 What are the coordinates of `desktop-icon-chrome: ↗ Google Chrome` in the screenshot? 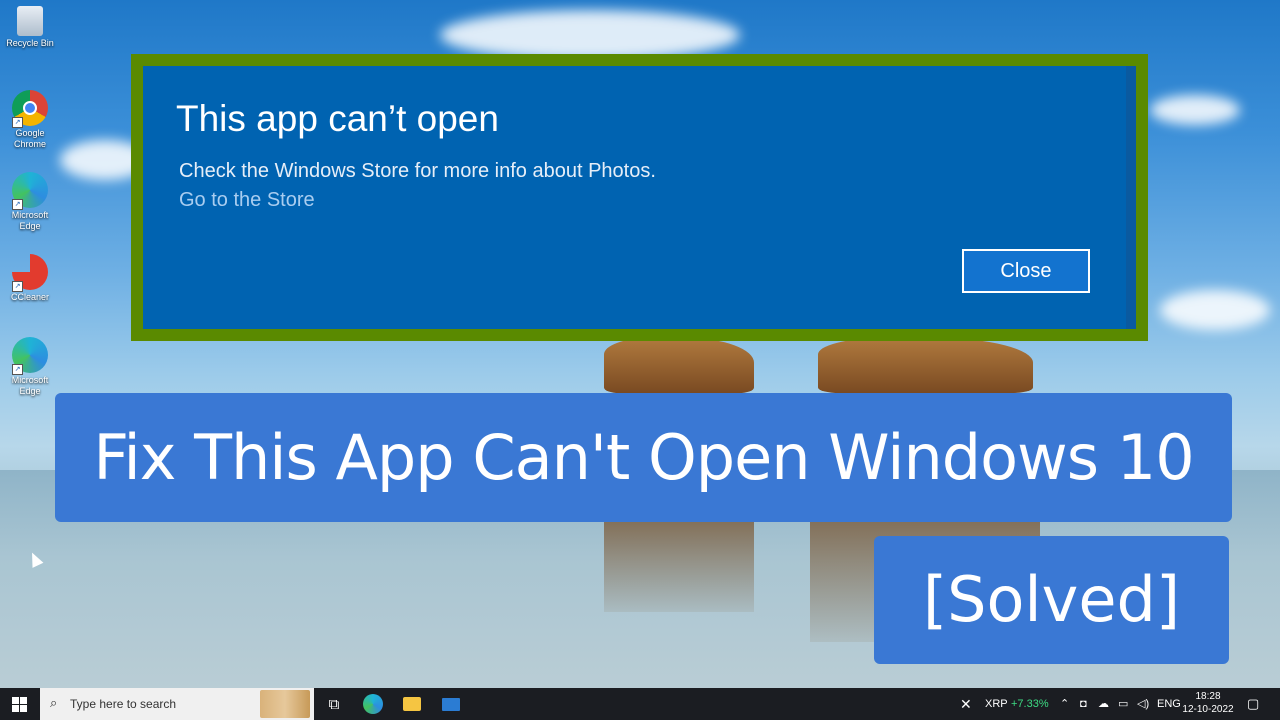 It's located at (30, 120).